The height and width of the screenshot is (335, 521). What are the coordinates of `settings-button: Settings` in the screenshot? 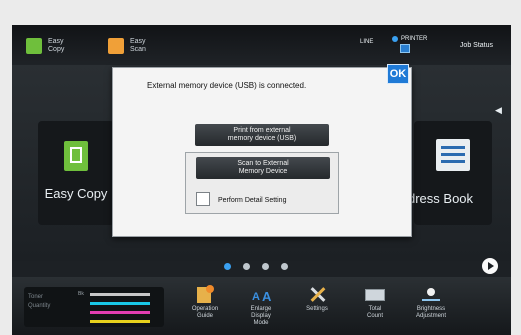 It's located at (317, 299).